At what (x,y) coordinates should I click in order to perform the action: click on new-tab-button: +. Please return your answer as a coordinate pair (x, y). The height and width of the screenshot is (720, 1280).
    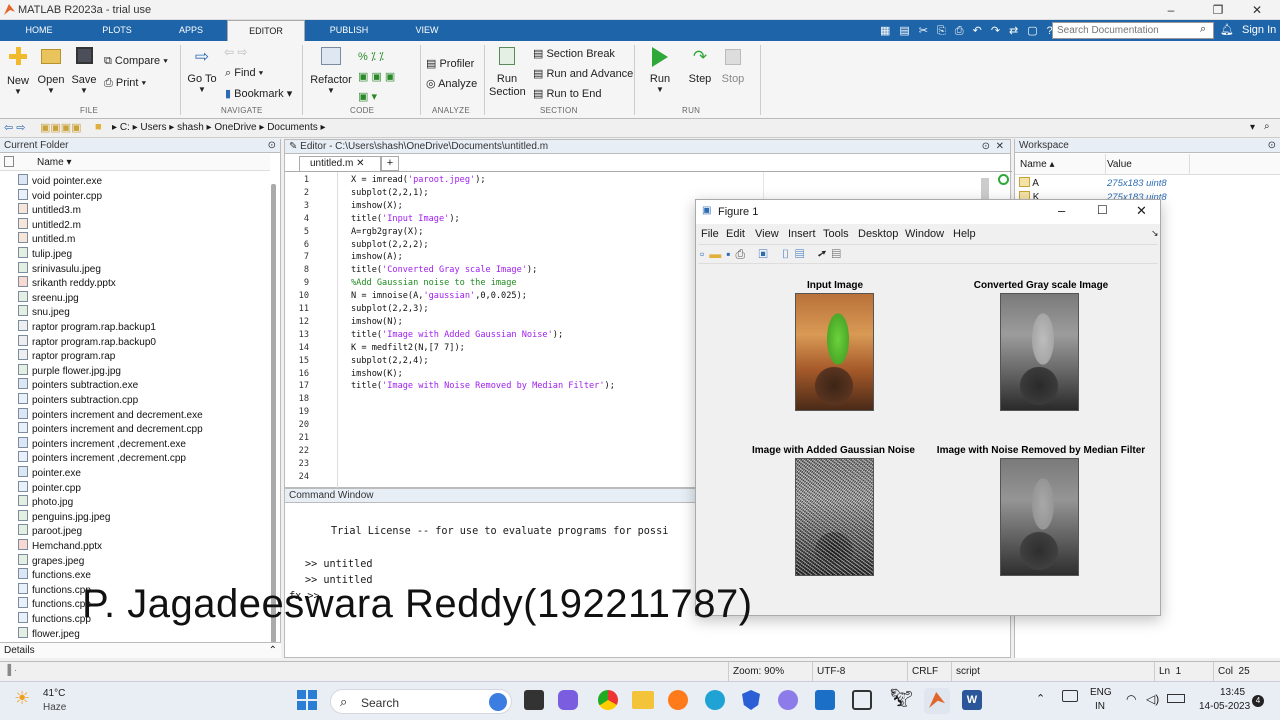
    Looking at the image, I should click on (390, 163).